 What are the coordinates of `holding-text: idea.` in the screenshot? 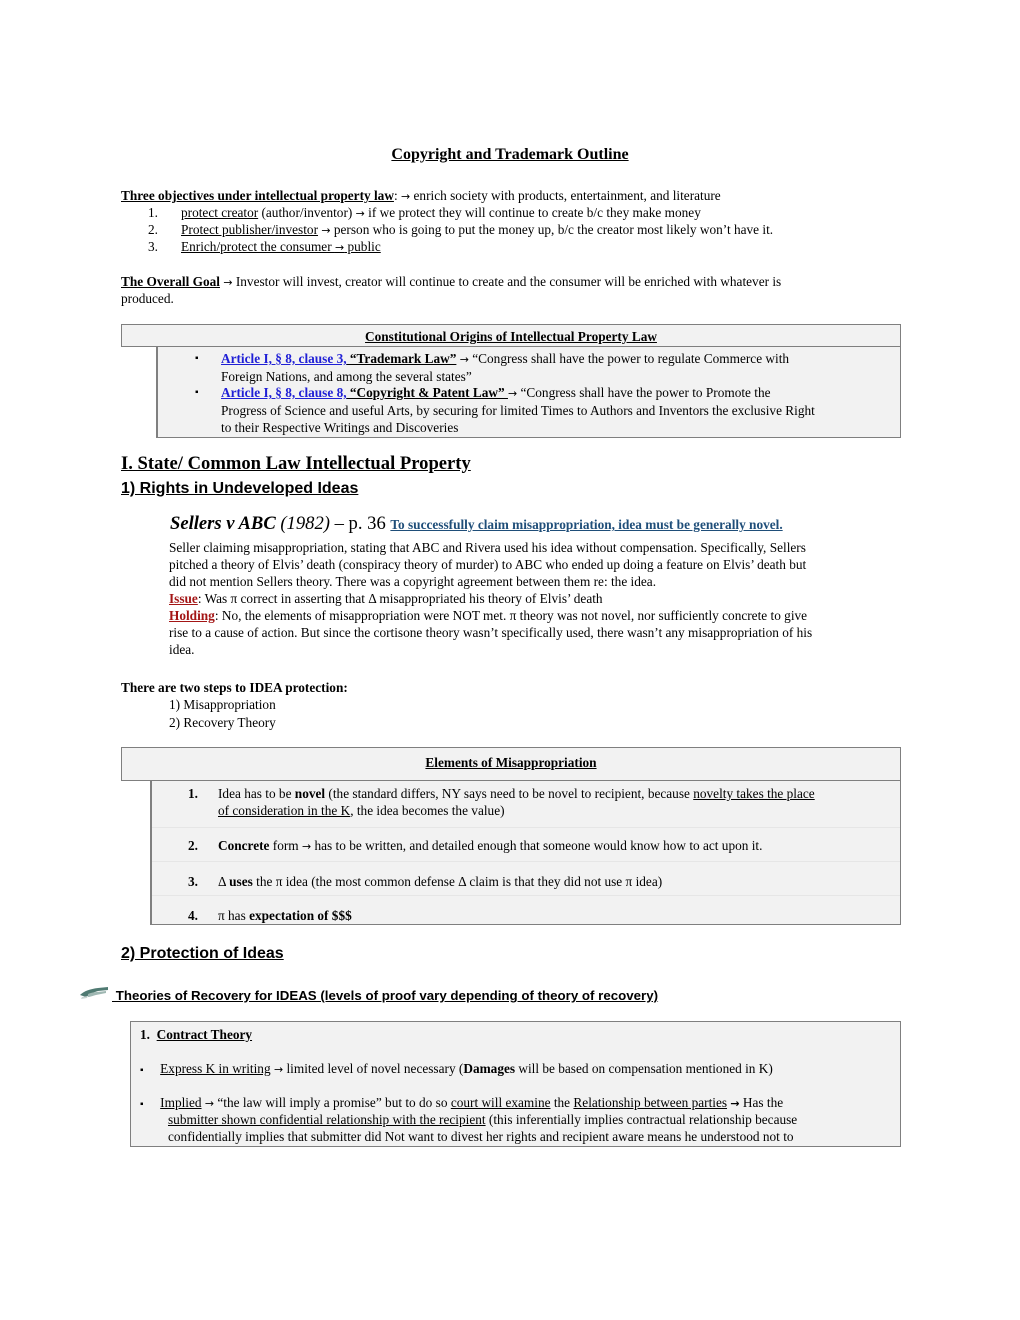 It's located at (182, 649).